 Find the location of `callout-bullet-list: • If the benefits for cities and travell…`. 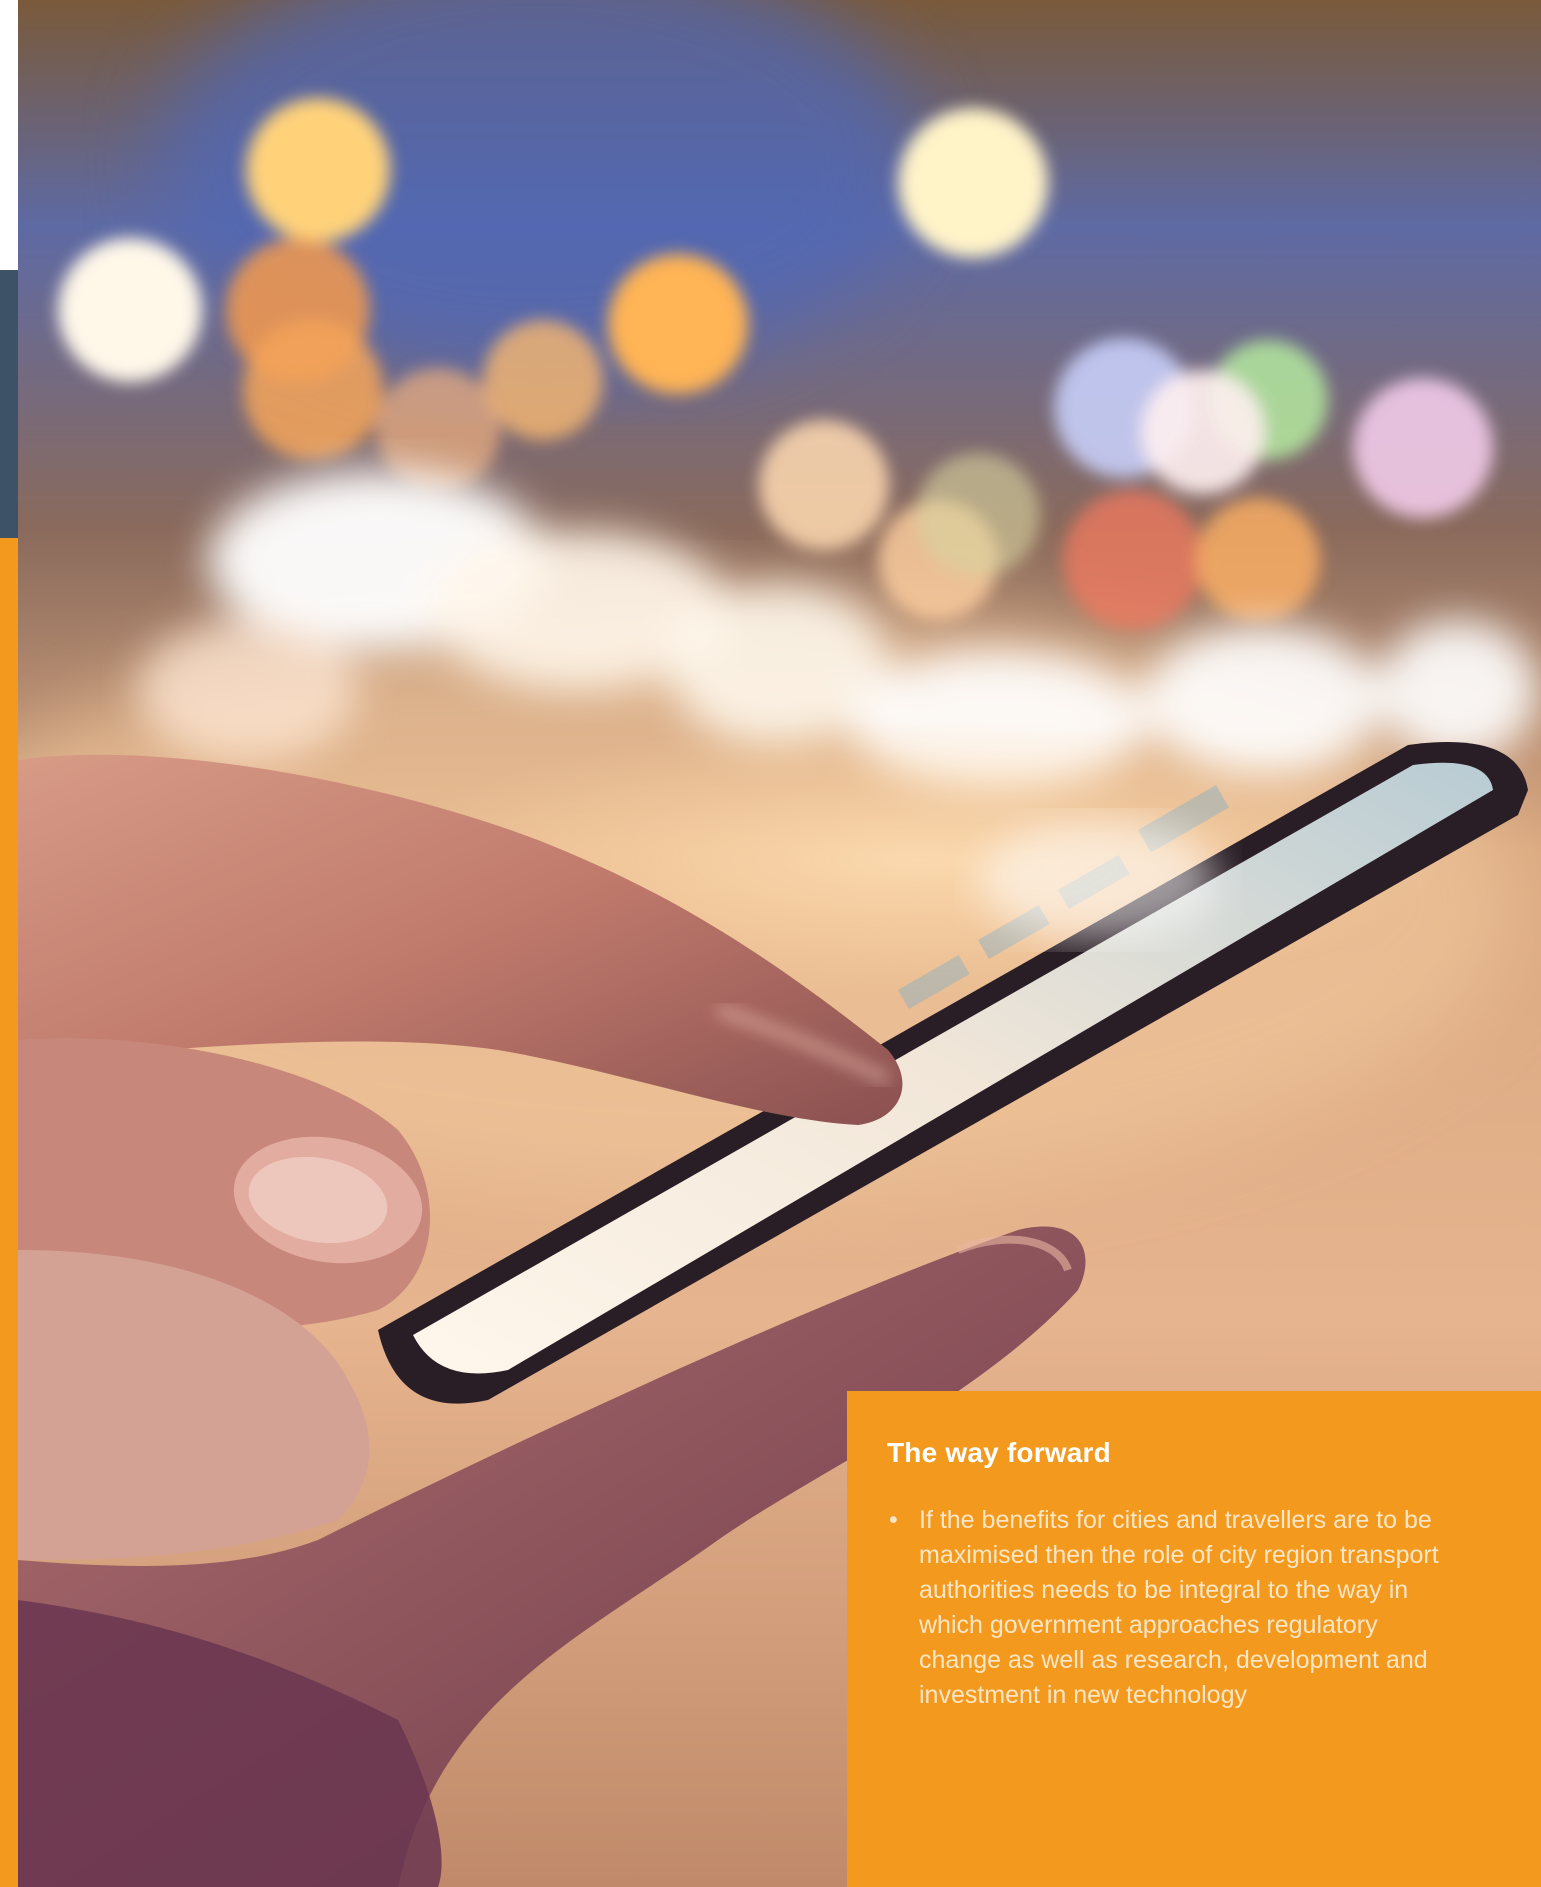

callout-bullet-list: • If the benefits for cities and travell… is located at coordinates (1194, 1608).